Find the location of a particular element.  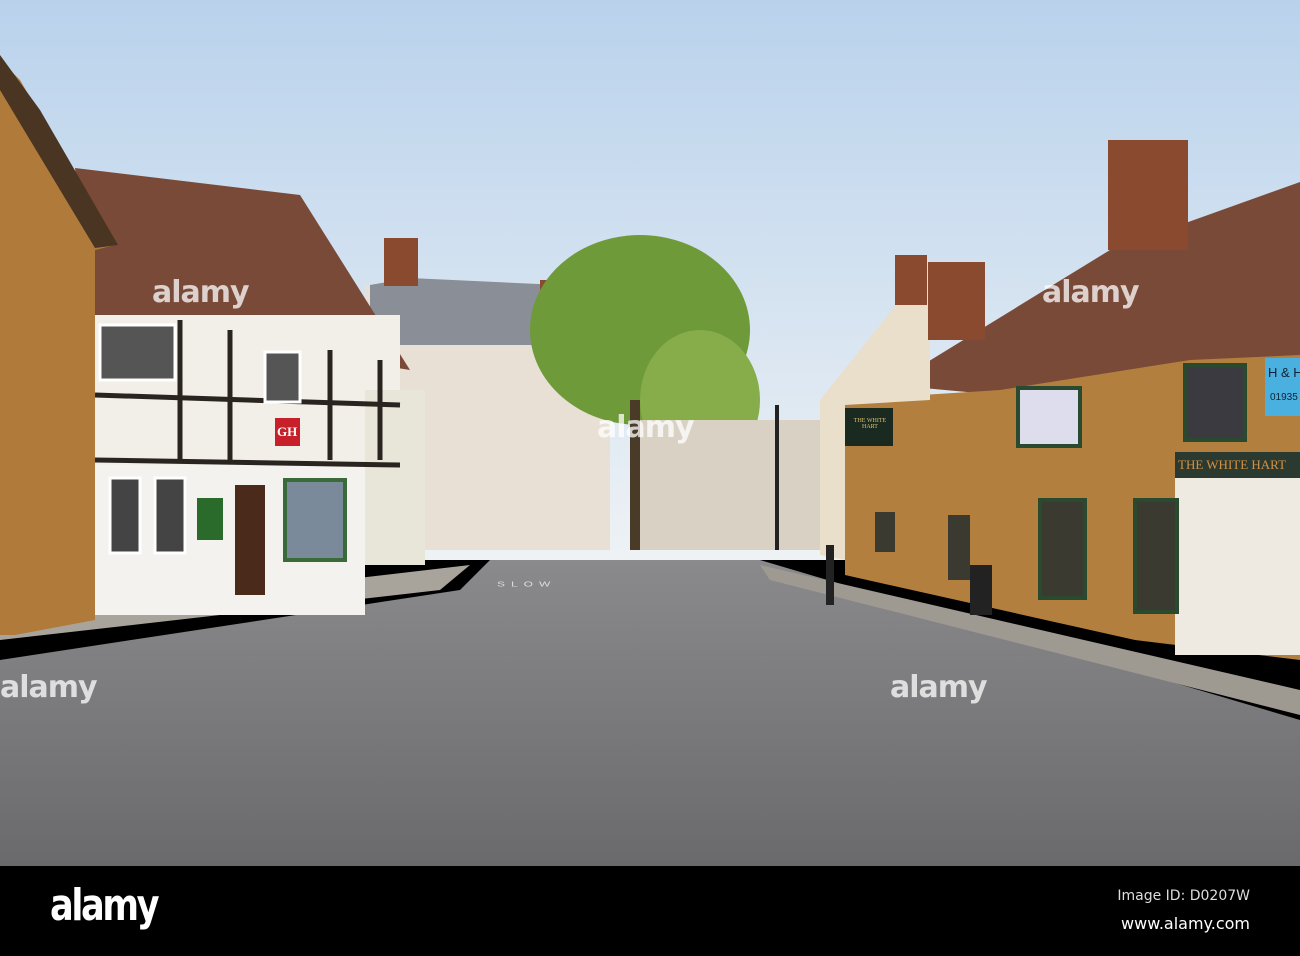

estate-agent-logo: GH is located at coordinates (287, 431).